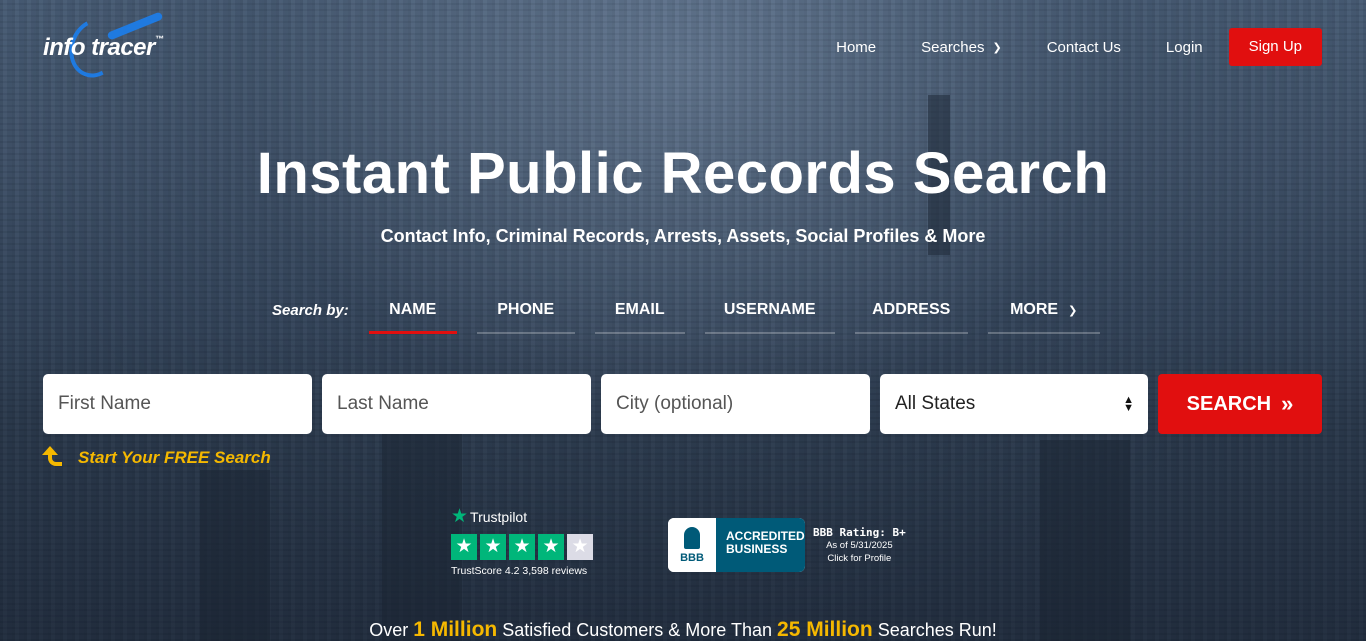  Describe the element at coordinates (460, 516) in the screenshot. I see `trustpilot-star-icon: ★` at that location.